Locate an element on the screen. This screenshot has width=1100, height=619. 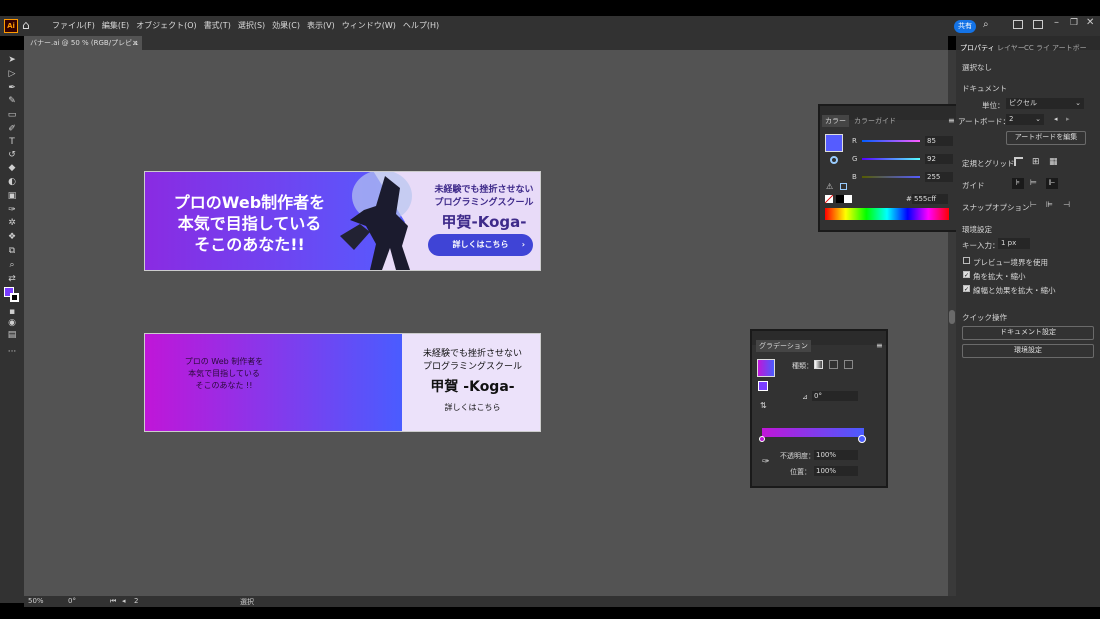
eyedropper-tool-icon: ✑ is located at coordinates (12, 210).